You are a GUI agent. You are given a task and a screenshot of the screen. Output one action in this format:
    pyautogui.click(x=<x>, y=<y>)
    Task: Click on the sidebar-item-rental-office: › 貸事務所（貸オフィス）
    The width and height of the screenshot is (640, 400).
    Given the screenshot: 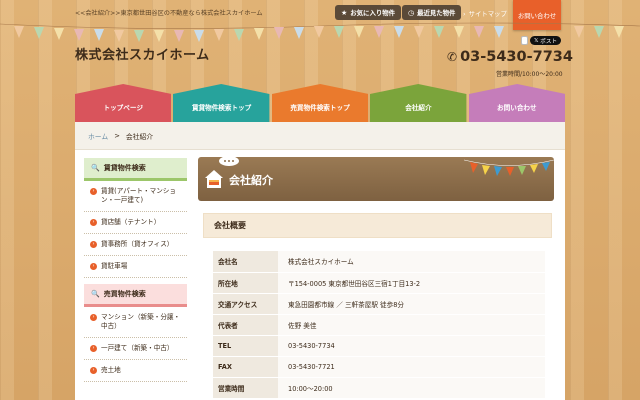 What is the action you would take?
    pyautogui.click(x=135, y=245)
    